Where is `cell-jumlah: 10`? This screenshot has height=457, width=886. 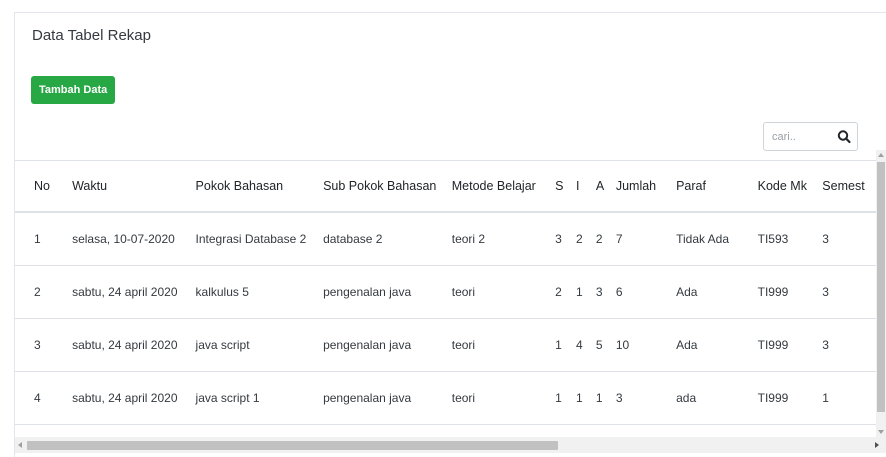
cell-jumlah: 10 is located at coordinates (646, 345).